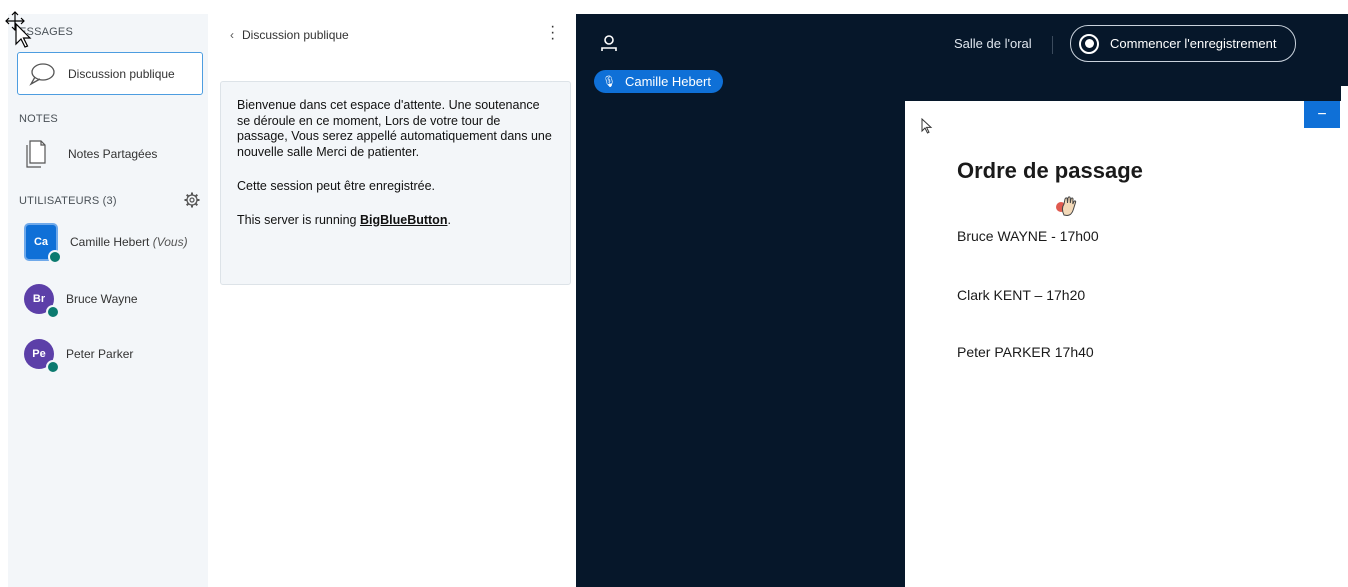  Describe the element at coordinates (42, 74) in the screenshot. I see `chat-bubble-icon` at that location.